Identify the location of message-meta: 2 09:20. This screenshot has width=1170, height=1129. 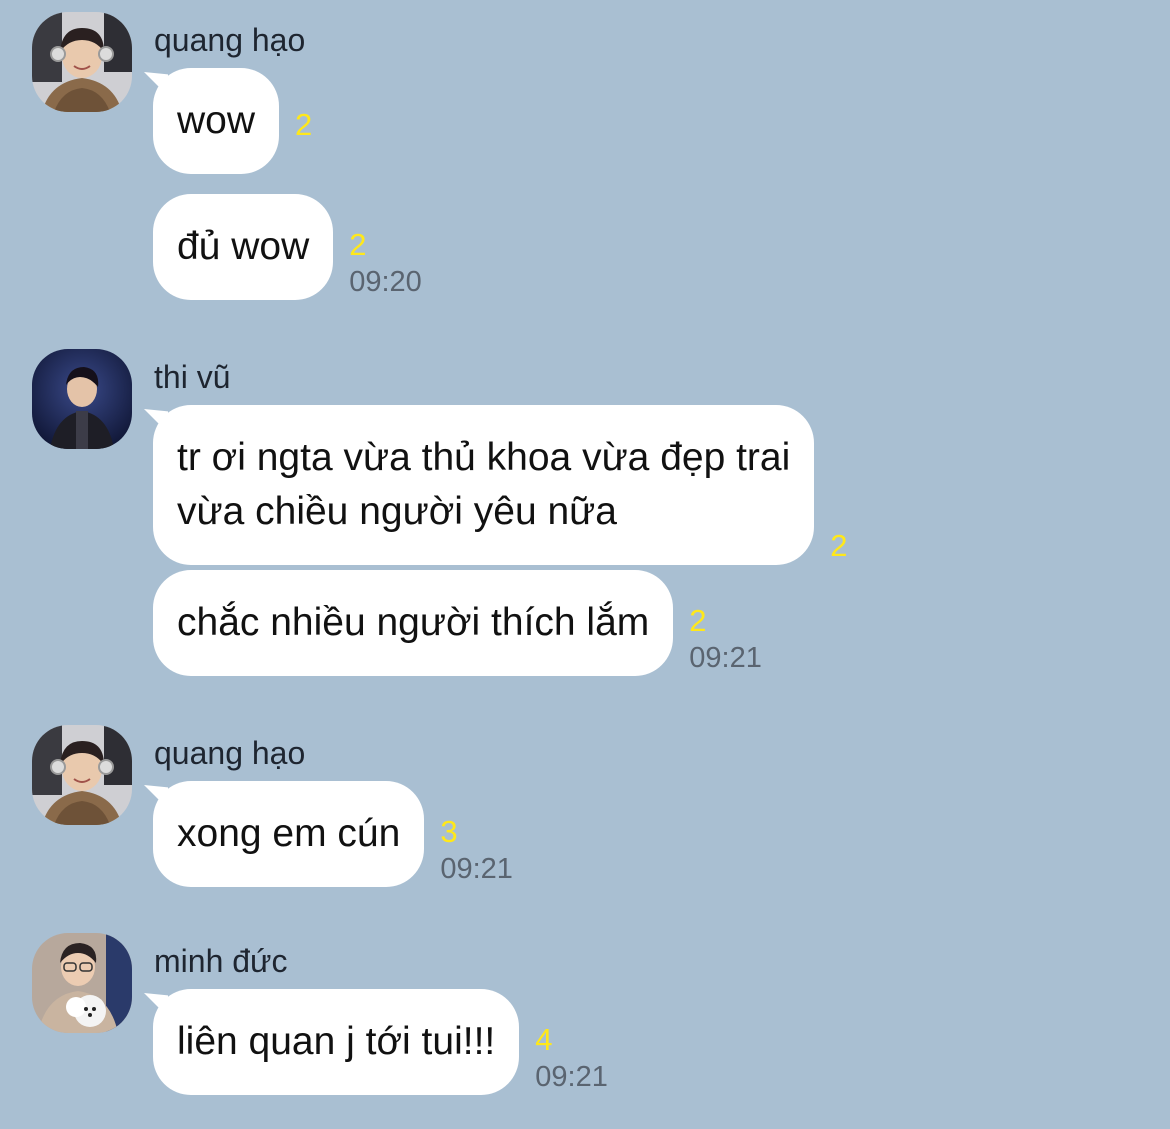
(385, 263).